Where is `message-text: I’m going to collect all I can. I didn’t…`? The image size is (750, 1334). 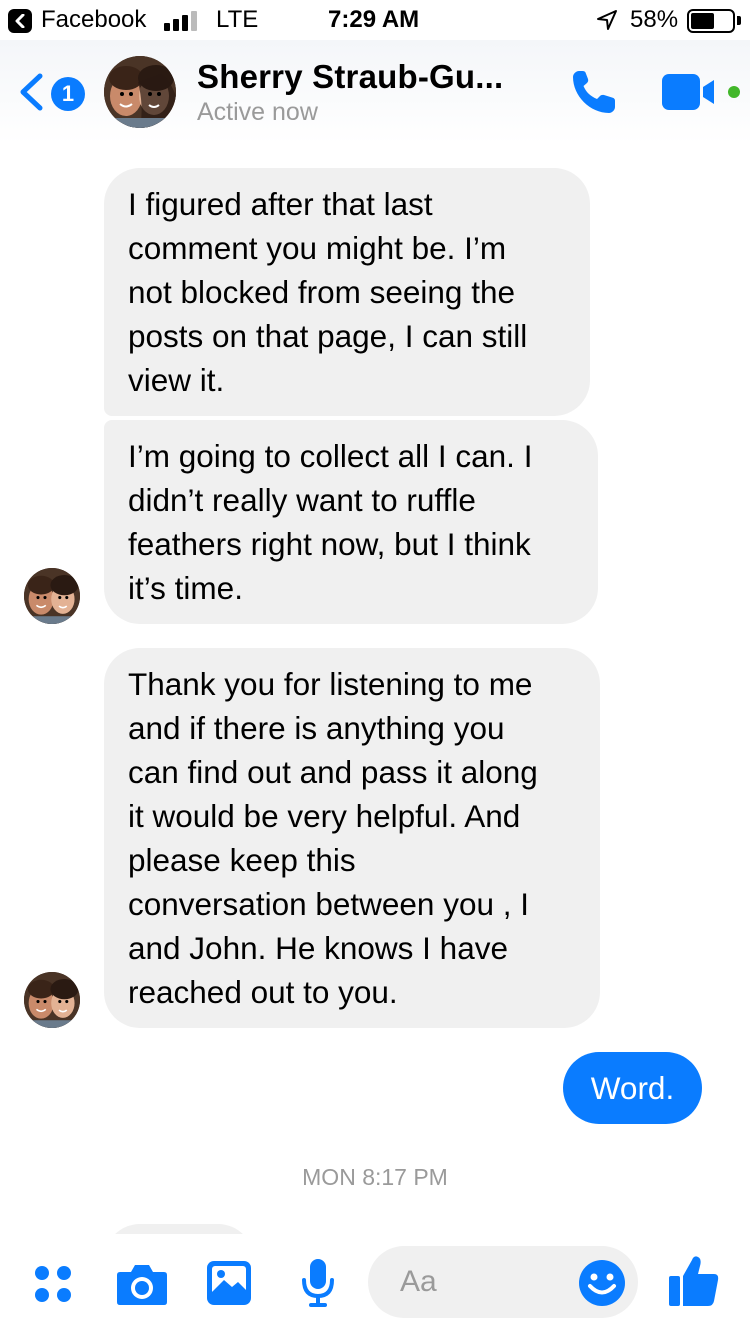
message-text: I’m going to collect all I can. I didn’t… is located at coordinates (330, 522).